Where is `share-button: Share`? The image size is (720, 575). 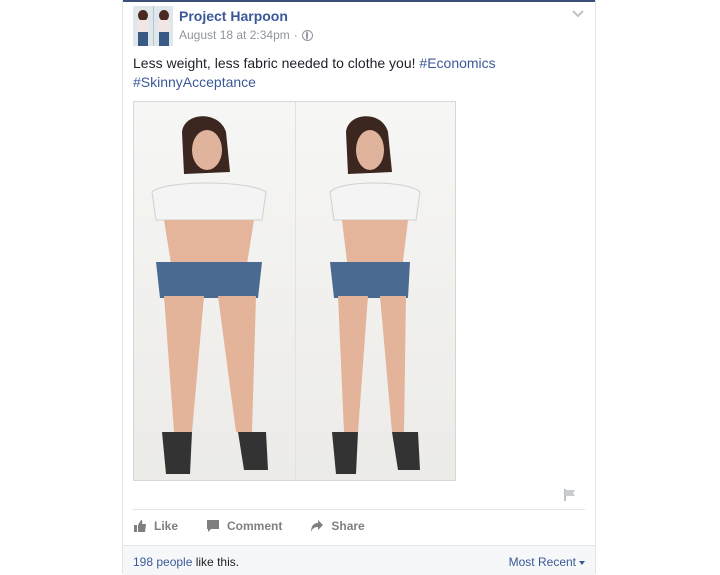
share-button: Share is located at coordinates (337, 526).